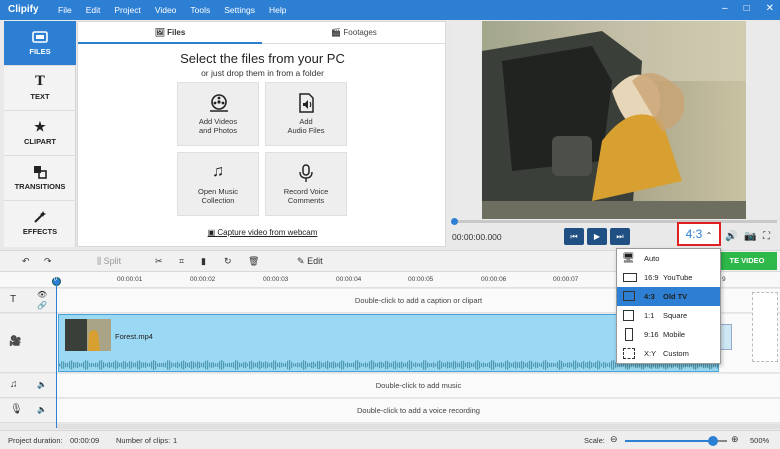 Image resolution: width=780 pixels, height=449 pixels. Describe the element at coordinates (26, 261) in the screenshot. I see `undo-icon: ↶` at that location.